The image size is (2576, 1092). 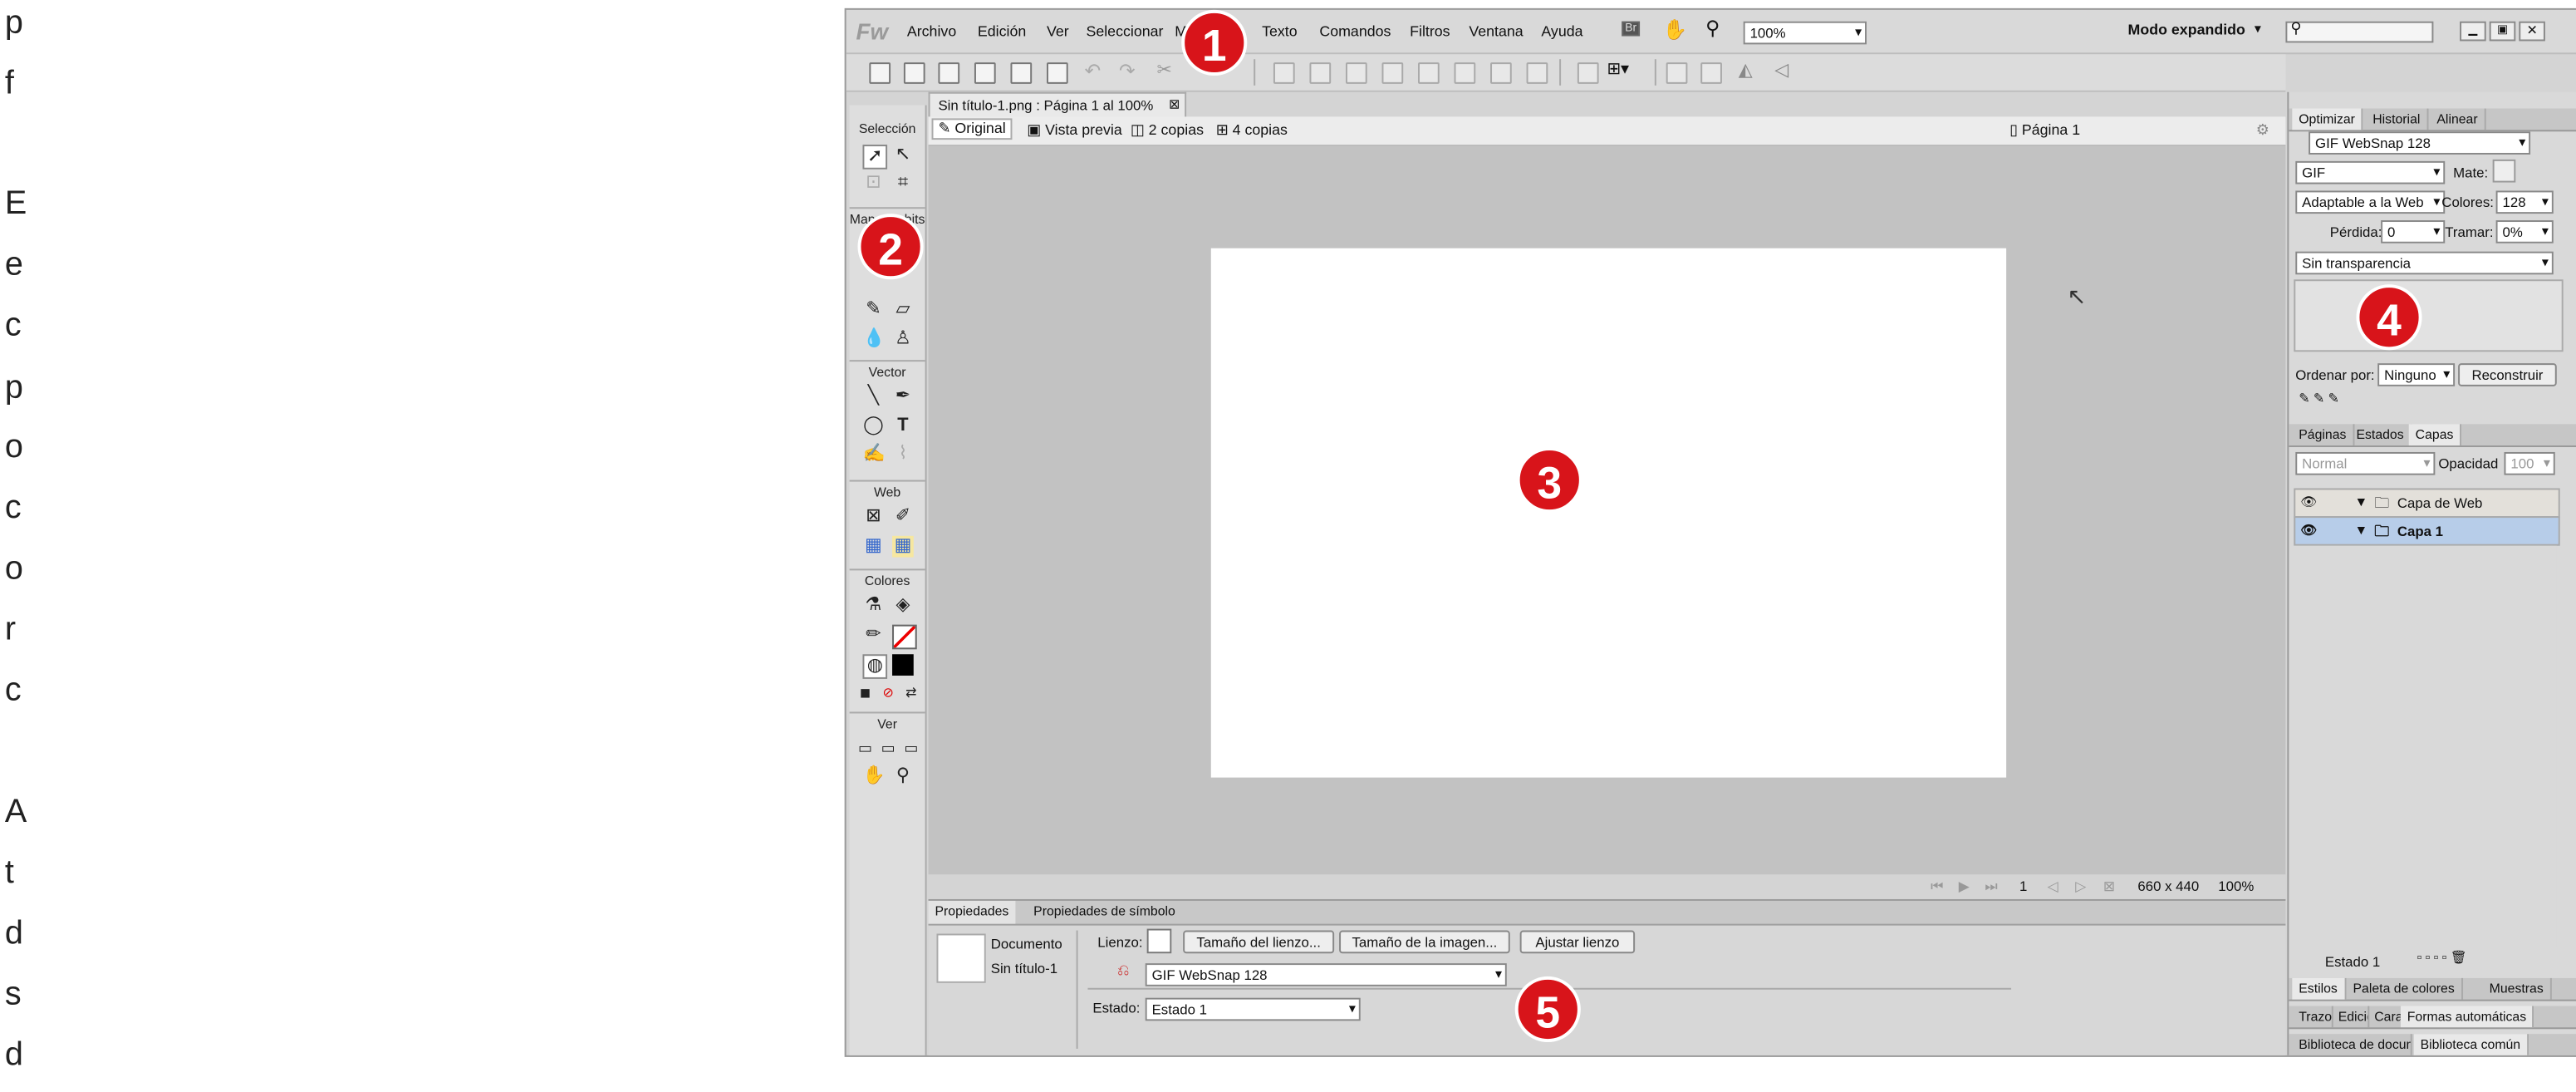 I want to click on fullscreen-icon: ▭, so click(x=911, y=749).